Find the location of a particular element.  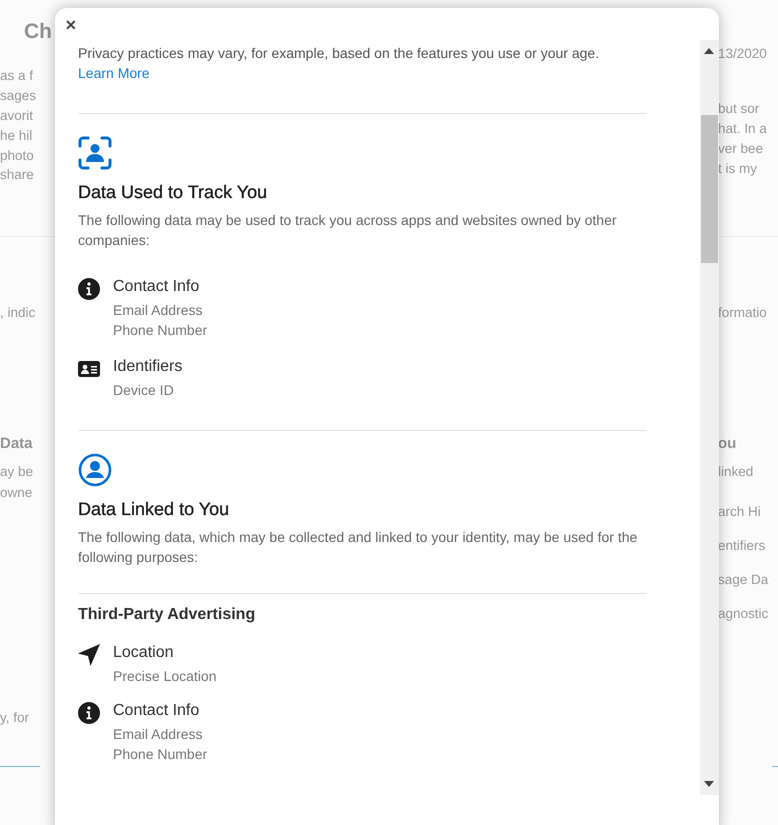

background-text: linked is located at coordinates (736, 471).